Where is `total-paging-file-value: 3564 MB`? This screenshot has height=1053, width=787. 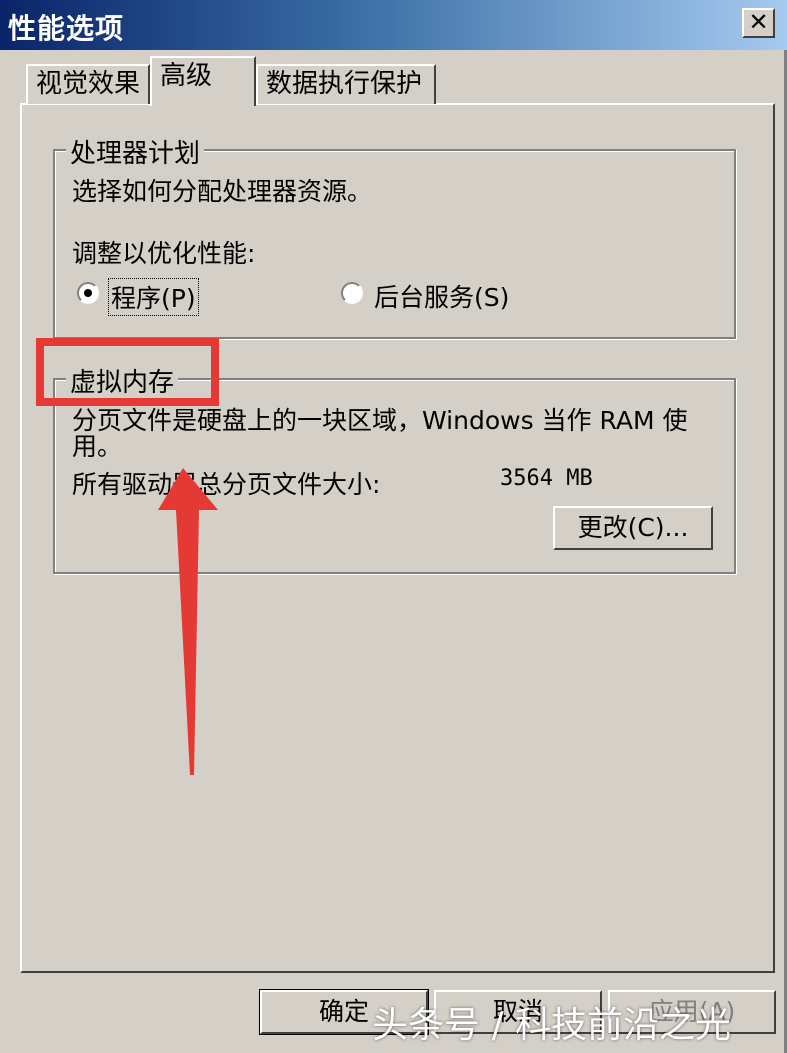
total-paging-file-value: 3564 MB is located at coordinates (546, 478).